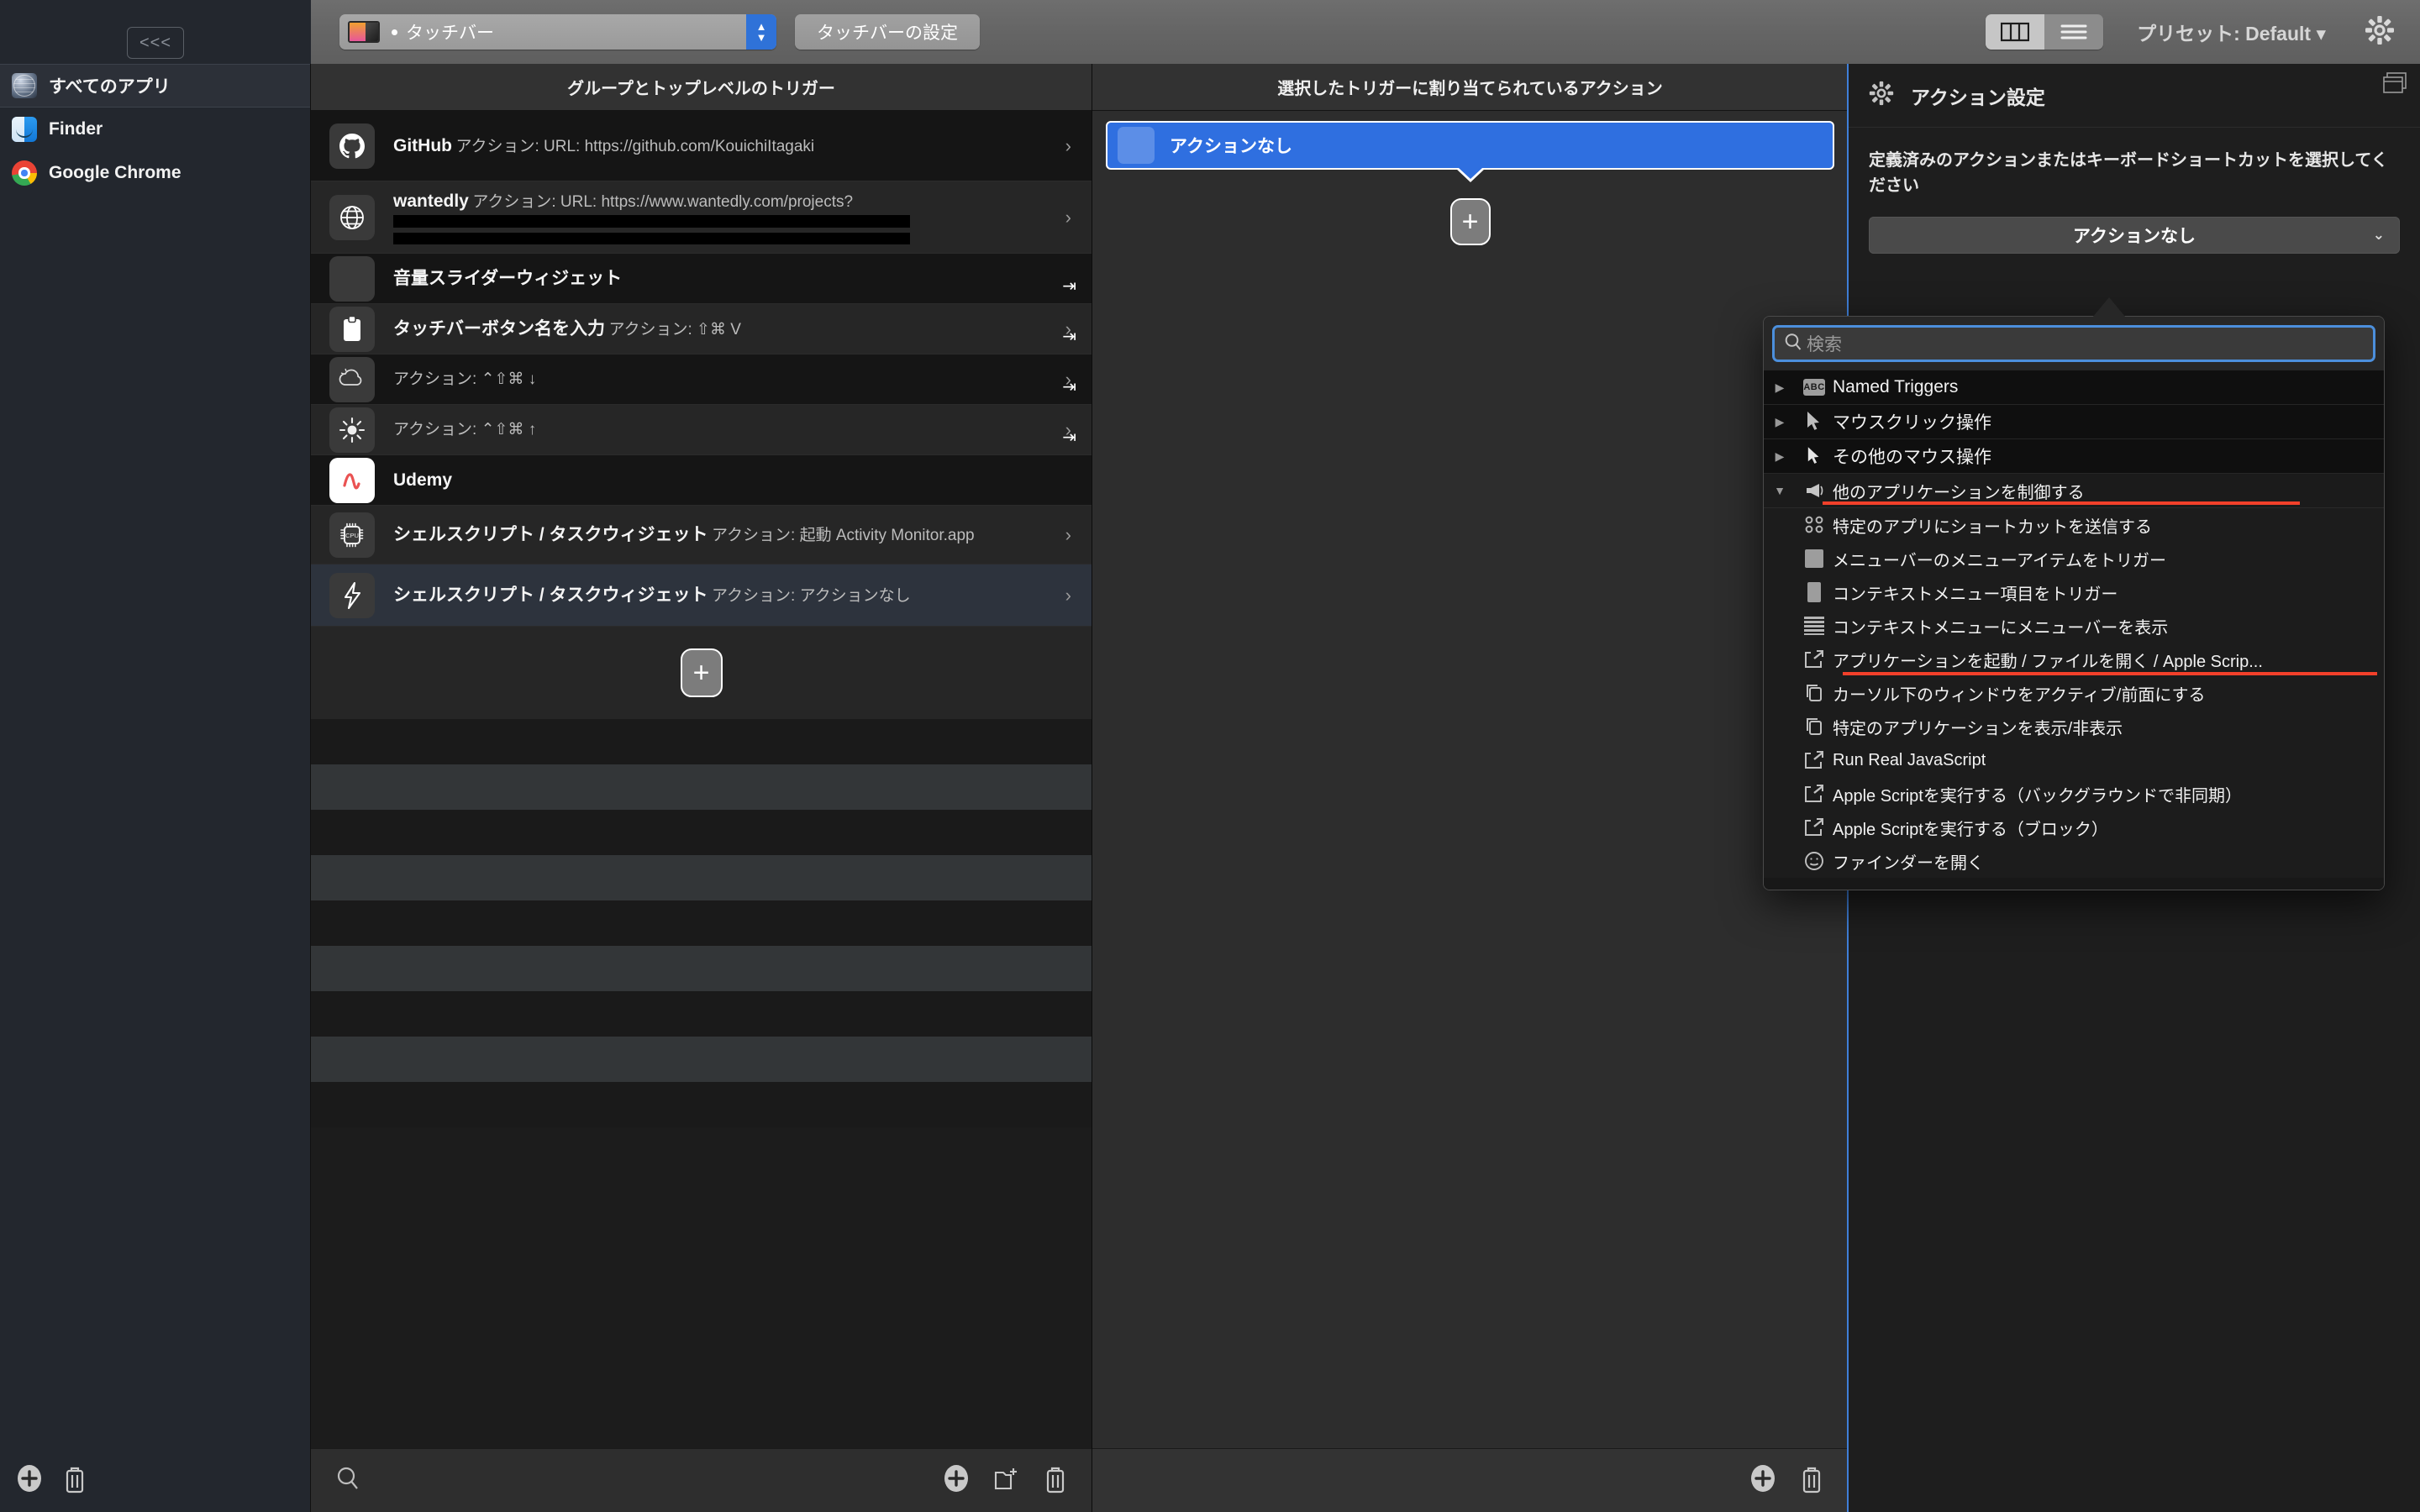 This screenshot has width=2420, height=1512. Describe the element at coordinates (1231, 146) in the screenshot. I see `assigned-action-label: アクションなし` at that location.